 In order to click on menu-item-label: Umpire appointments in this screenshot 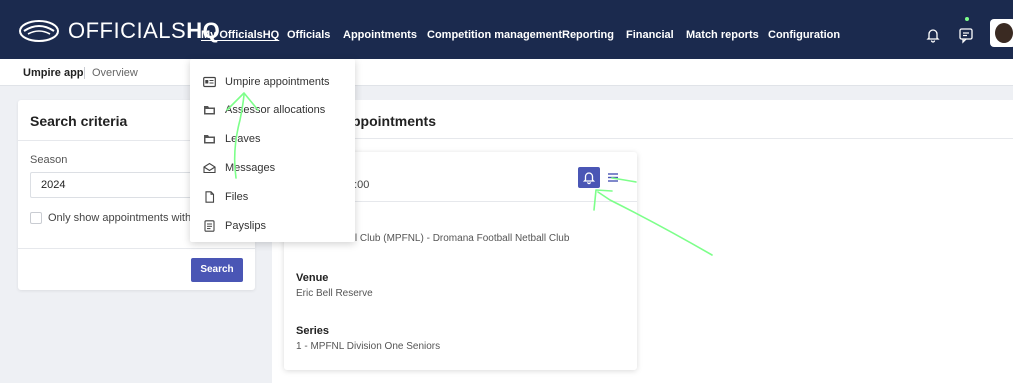, I will do `click(277, 82)`.